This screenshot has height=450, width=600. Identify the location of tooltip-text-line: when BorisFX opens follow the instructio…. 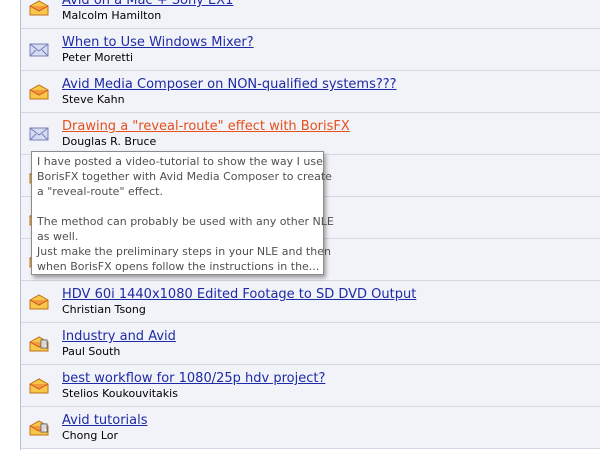
(178, 266).